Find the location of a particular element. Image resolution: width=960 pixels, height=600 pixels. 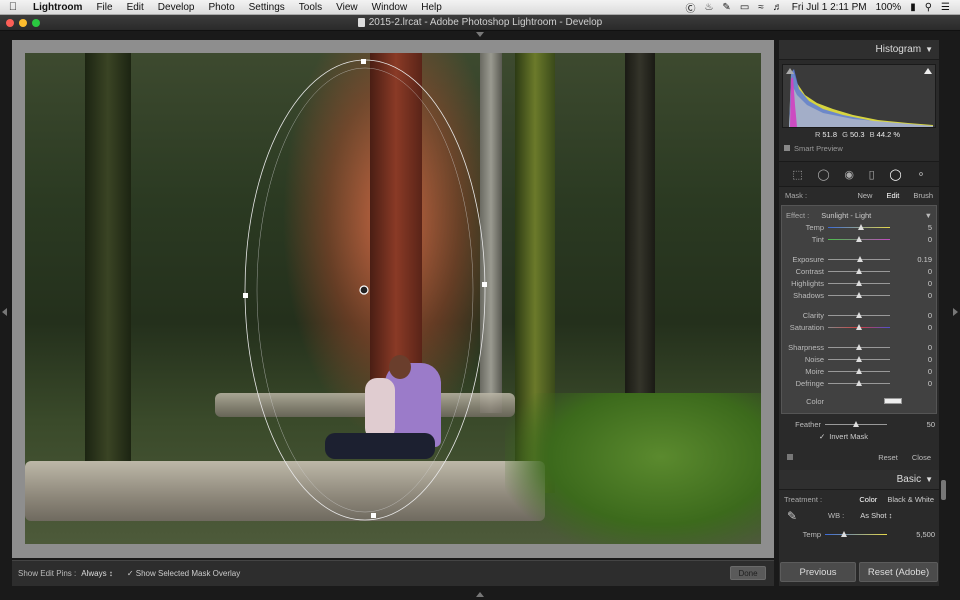

treatment-bw-button: Black & White is located at coordinates (910, 499).